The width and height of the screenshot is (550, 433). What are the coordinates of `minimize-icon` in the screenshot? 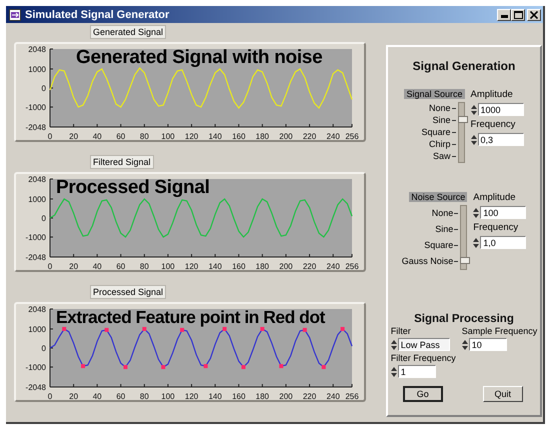 It's located at (504, 16).